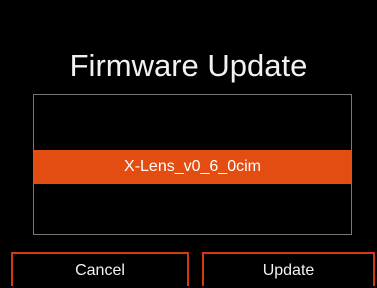 Image resolution: width=377 pixels, height=288 pixels. What do you see at coordinates (288, 269) in the screenshot?
I see `update-button: Update` at bounding box center [288, 269].